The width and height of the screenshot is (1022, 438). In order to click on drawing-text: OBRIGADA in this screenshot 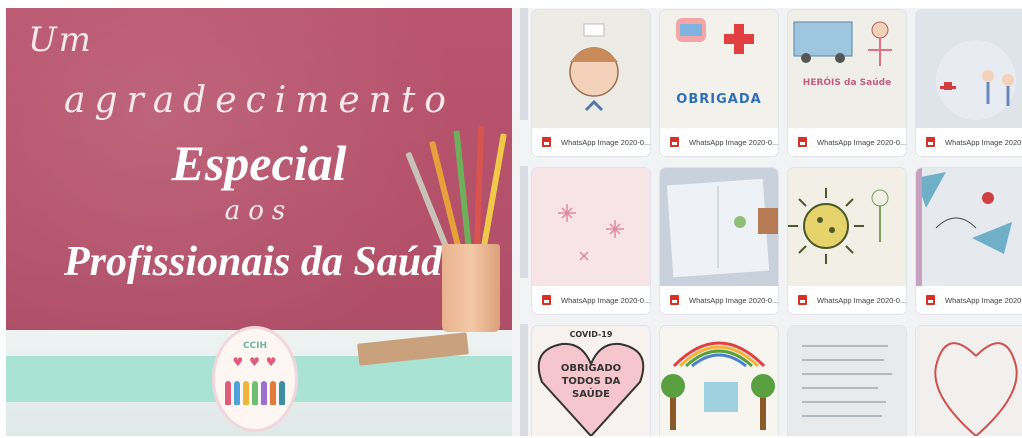, I will do `click(719, 99)`.